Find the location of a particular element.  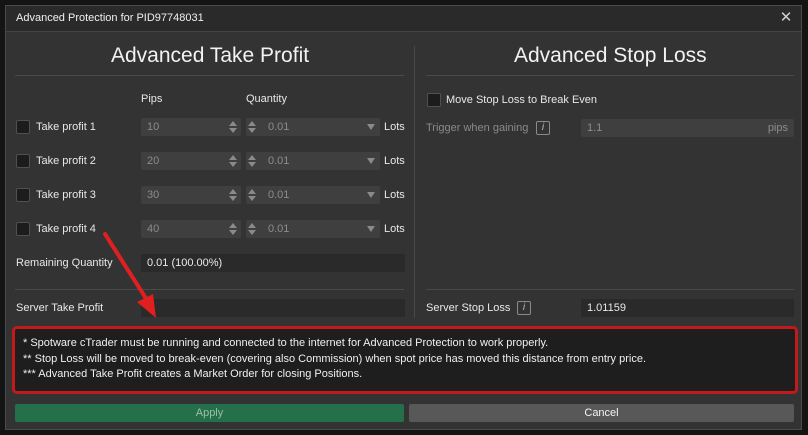

take-profit-3-unit: Lots is located at coordinates (394, 195).